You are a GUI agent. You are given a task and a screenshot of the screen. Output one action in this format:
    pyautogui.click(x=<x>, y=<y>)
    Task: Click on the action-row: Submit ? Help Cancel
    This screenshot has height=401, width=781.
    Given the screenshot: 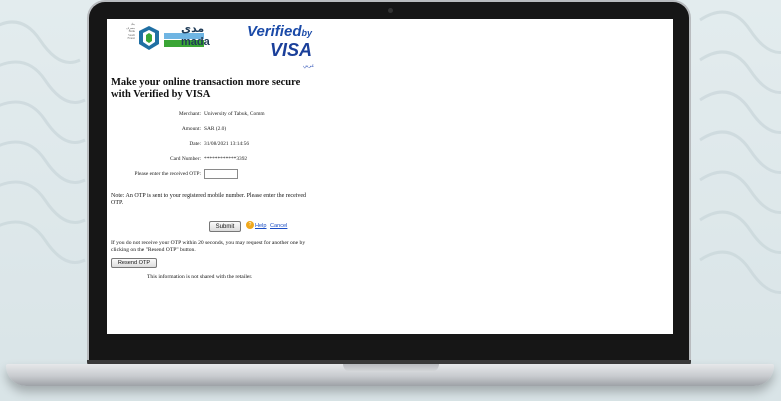 What is the action you would take?
    pyautogui.click(x=211, y=227)
    